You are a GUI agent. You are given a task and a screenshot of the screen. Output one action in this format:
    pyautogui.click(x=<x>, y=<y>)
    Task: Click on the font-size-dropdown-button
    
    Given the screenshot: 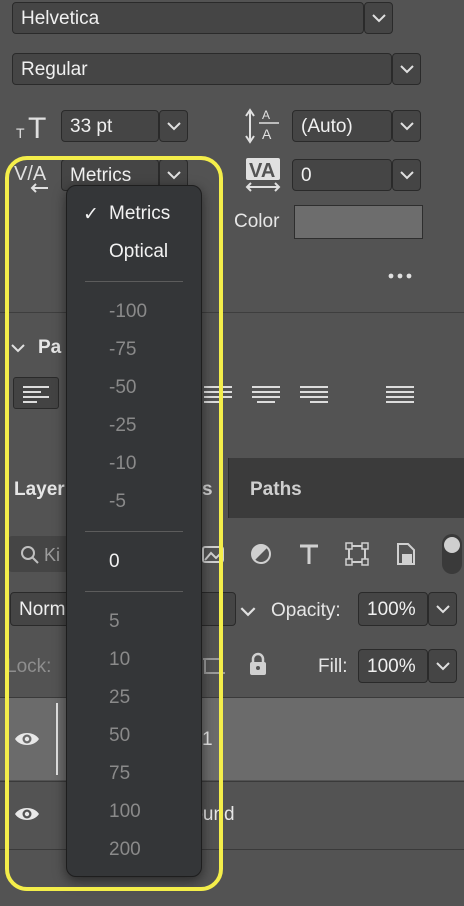 What is the action you would take?
    pyautogui.click(x=173, y=126)
    